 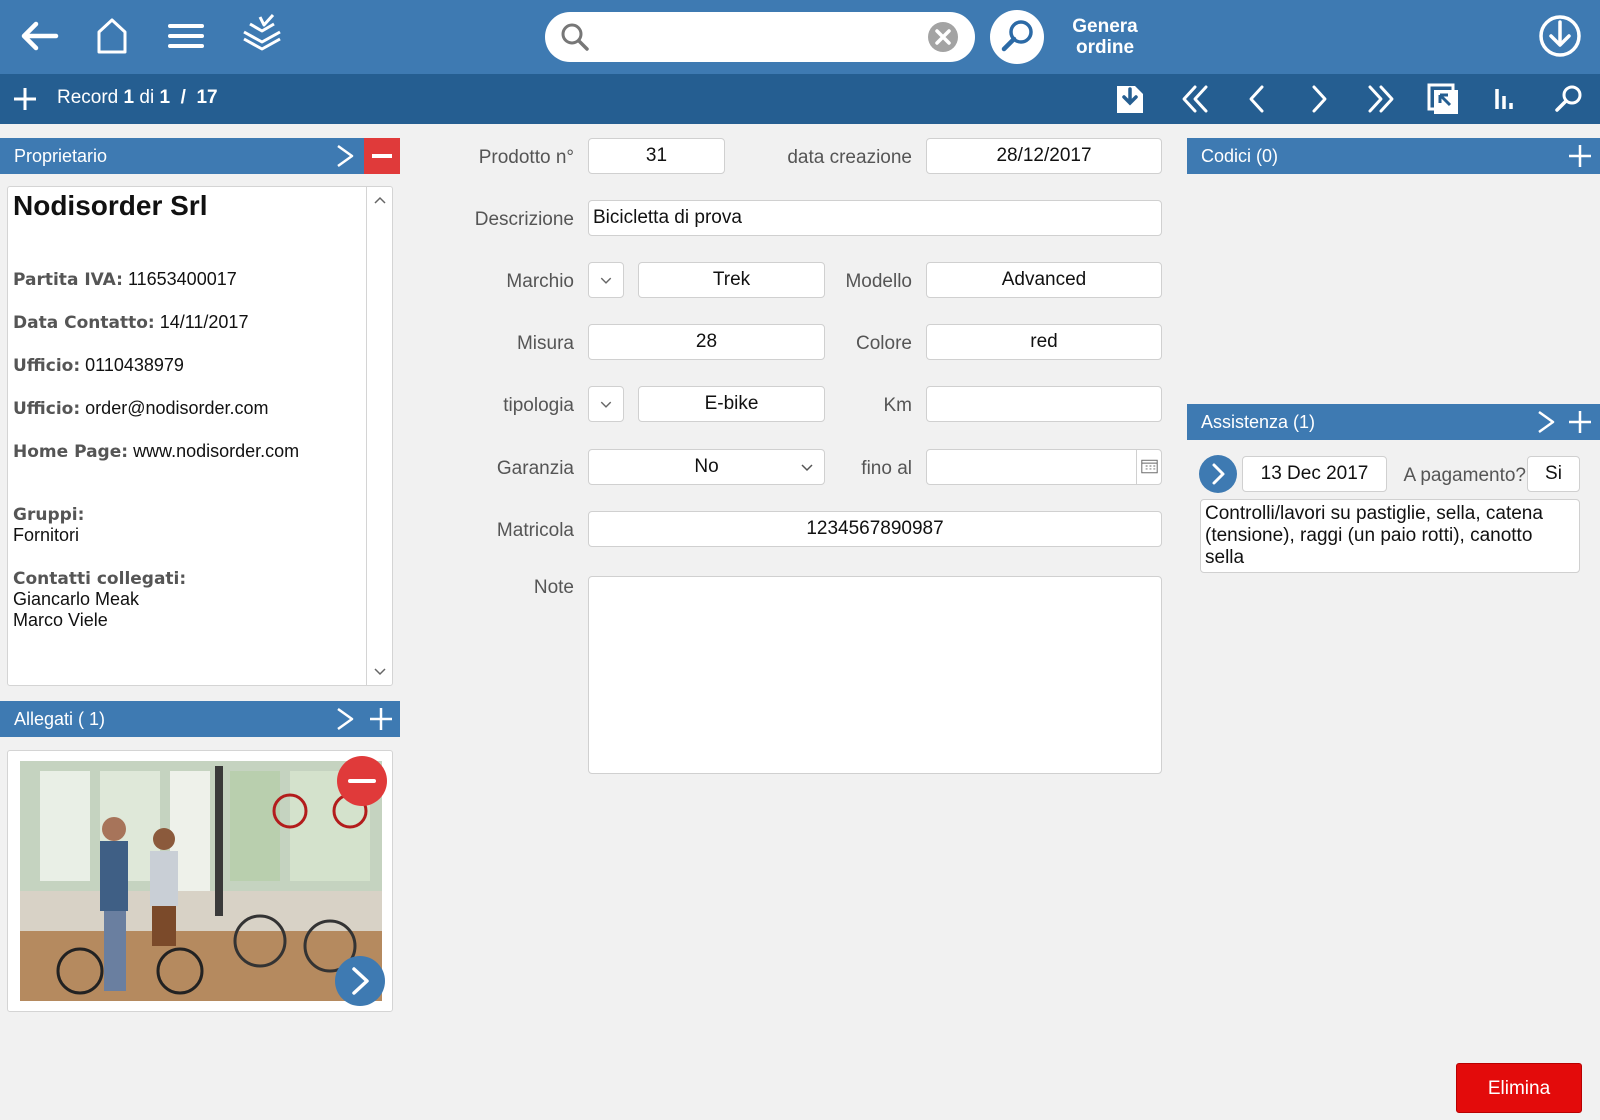 I want to click on first-record-icon, so click(x=1195, y=99).